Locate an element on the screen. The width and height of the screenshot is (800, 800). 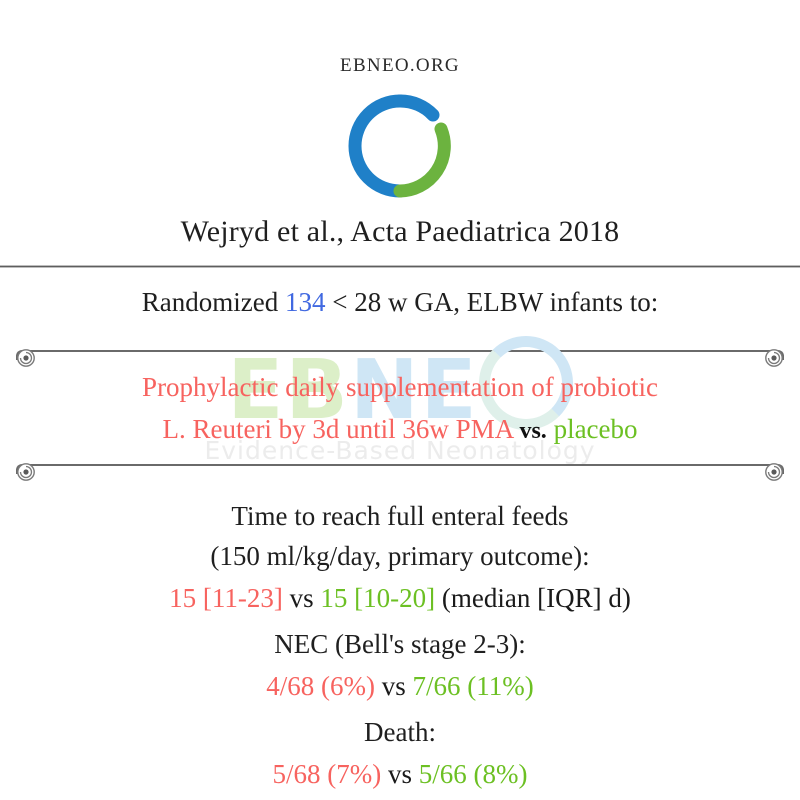
outcome-control-value: 15 [10-20] is located at coordinates (378, 598).